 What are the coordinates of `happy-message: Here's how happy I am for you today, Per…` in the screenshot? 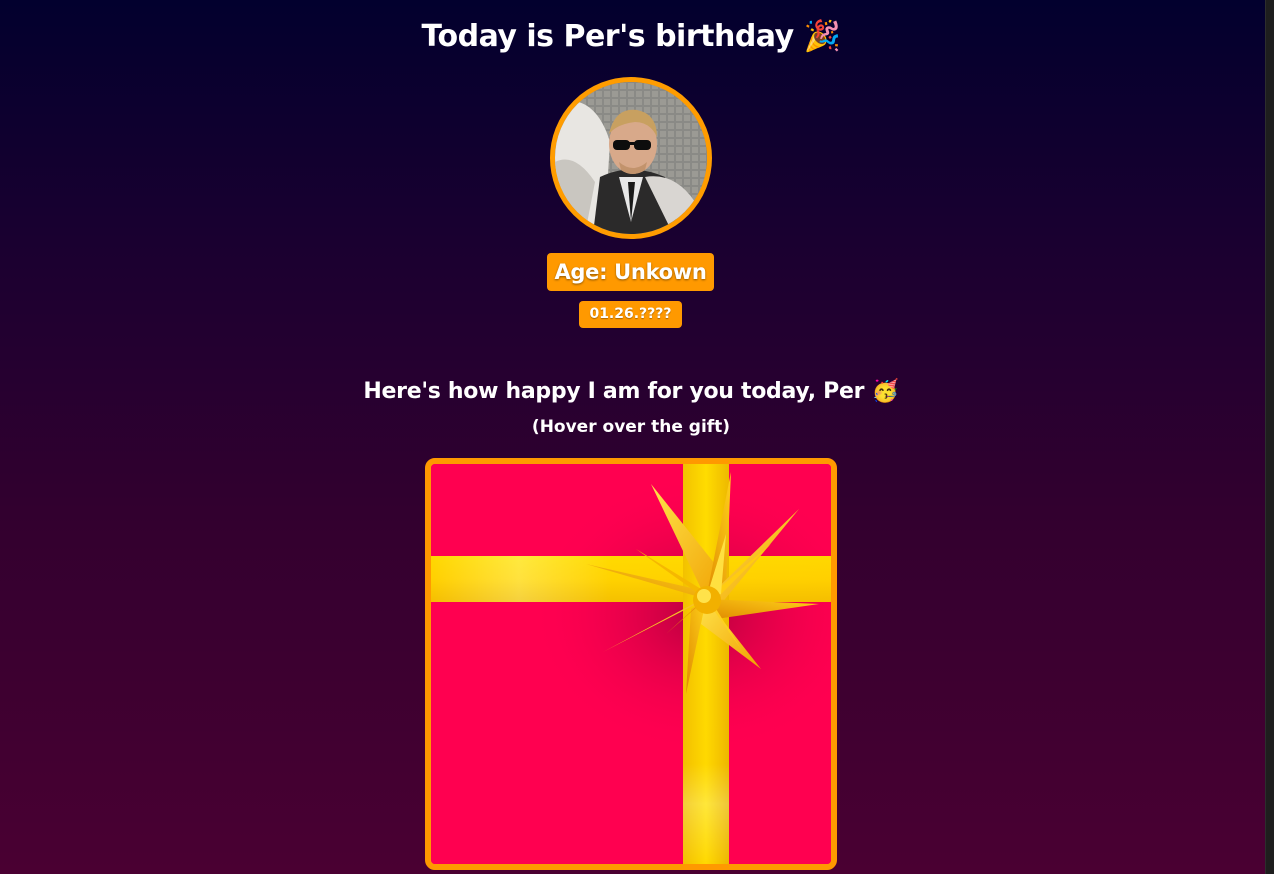 It's located at (631, 392).